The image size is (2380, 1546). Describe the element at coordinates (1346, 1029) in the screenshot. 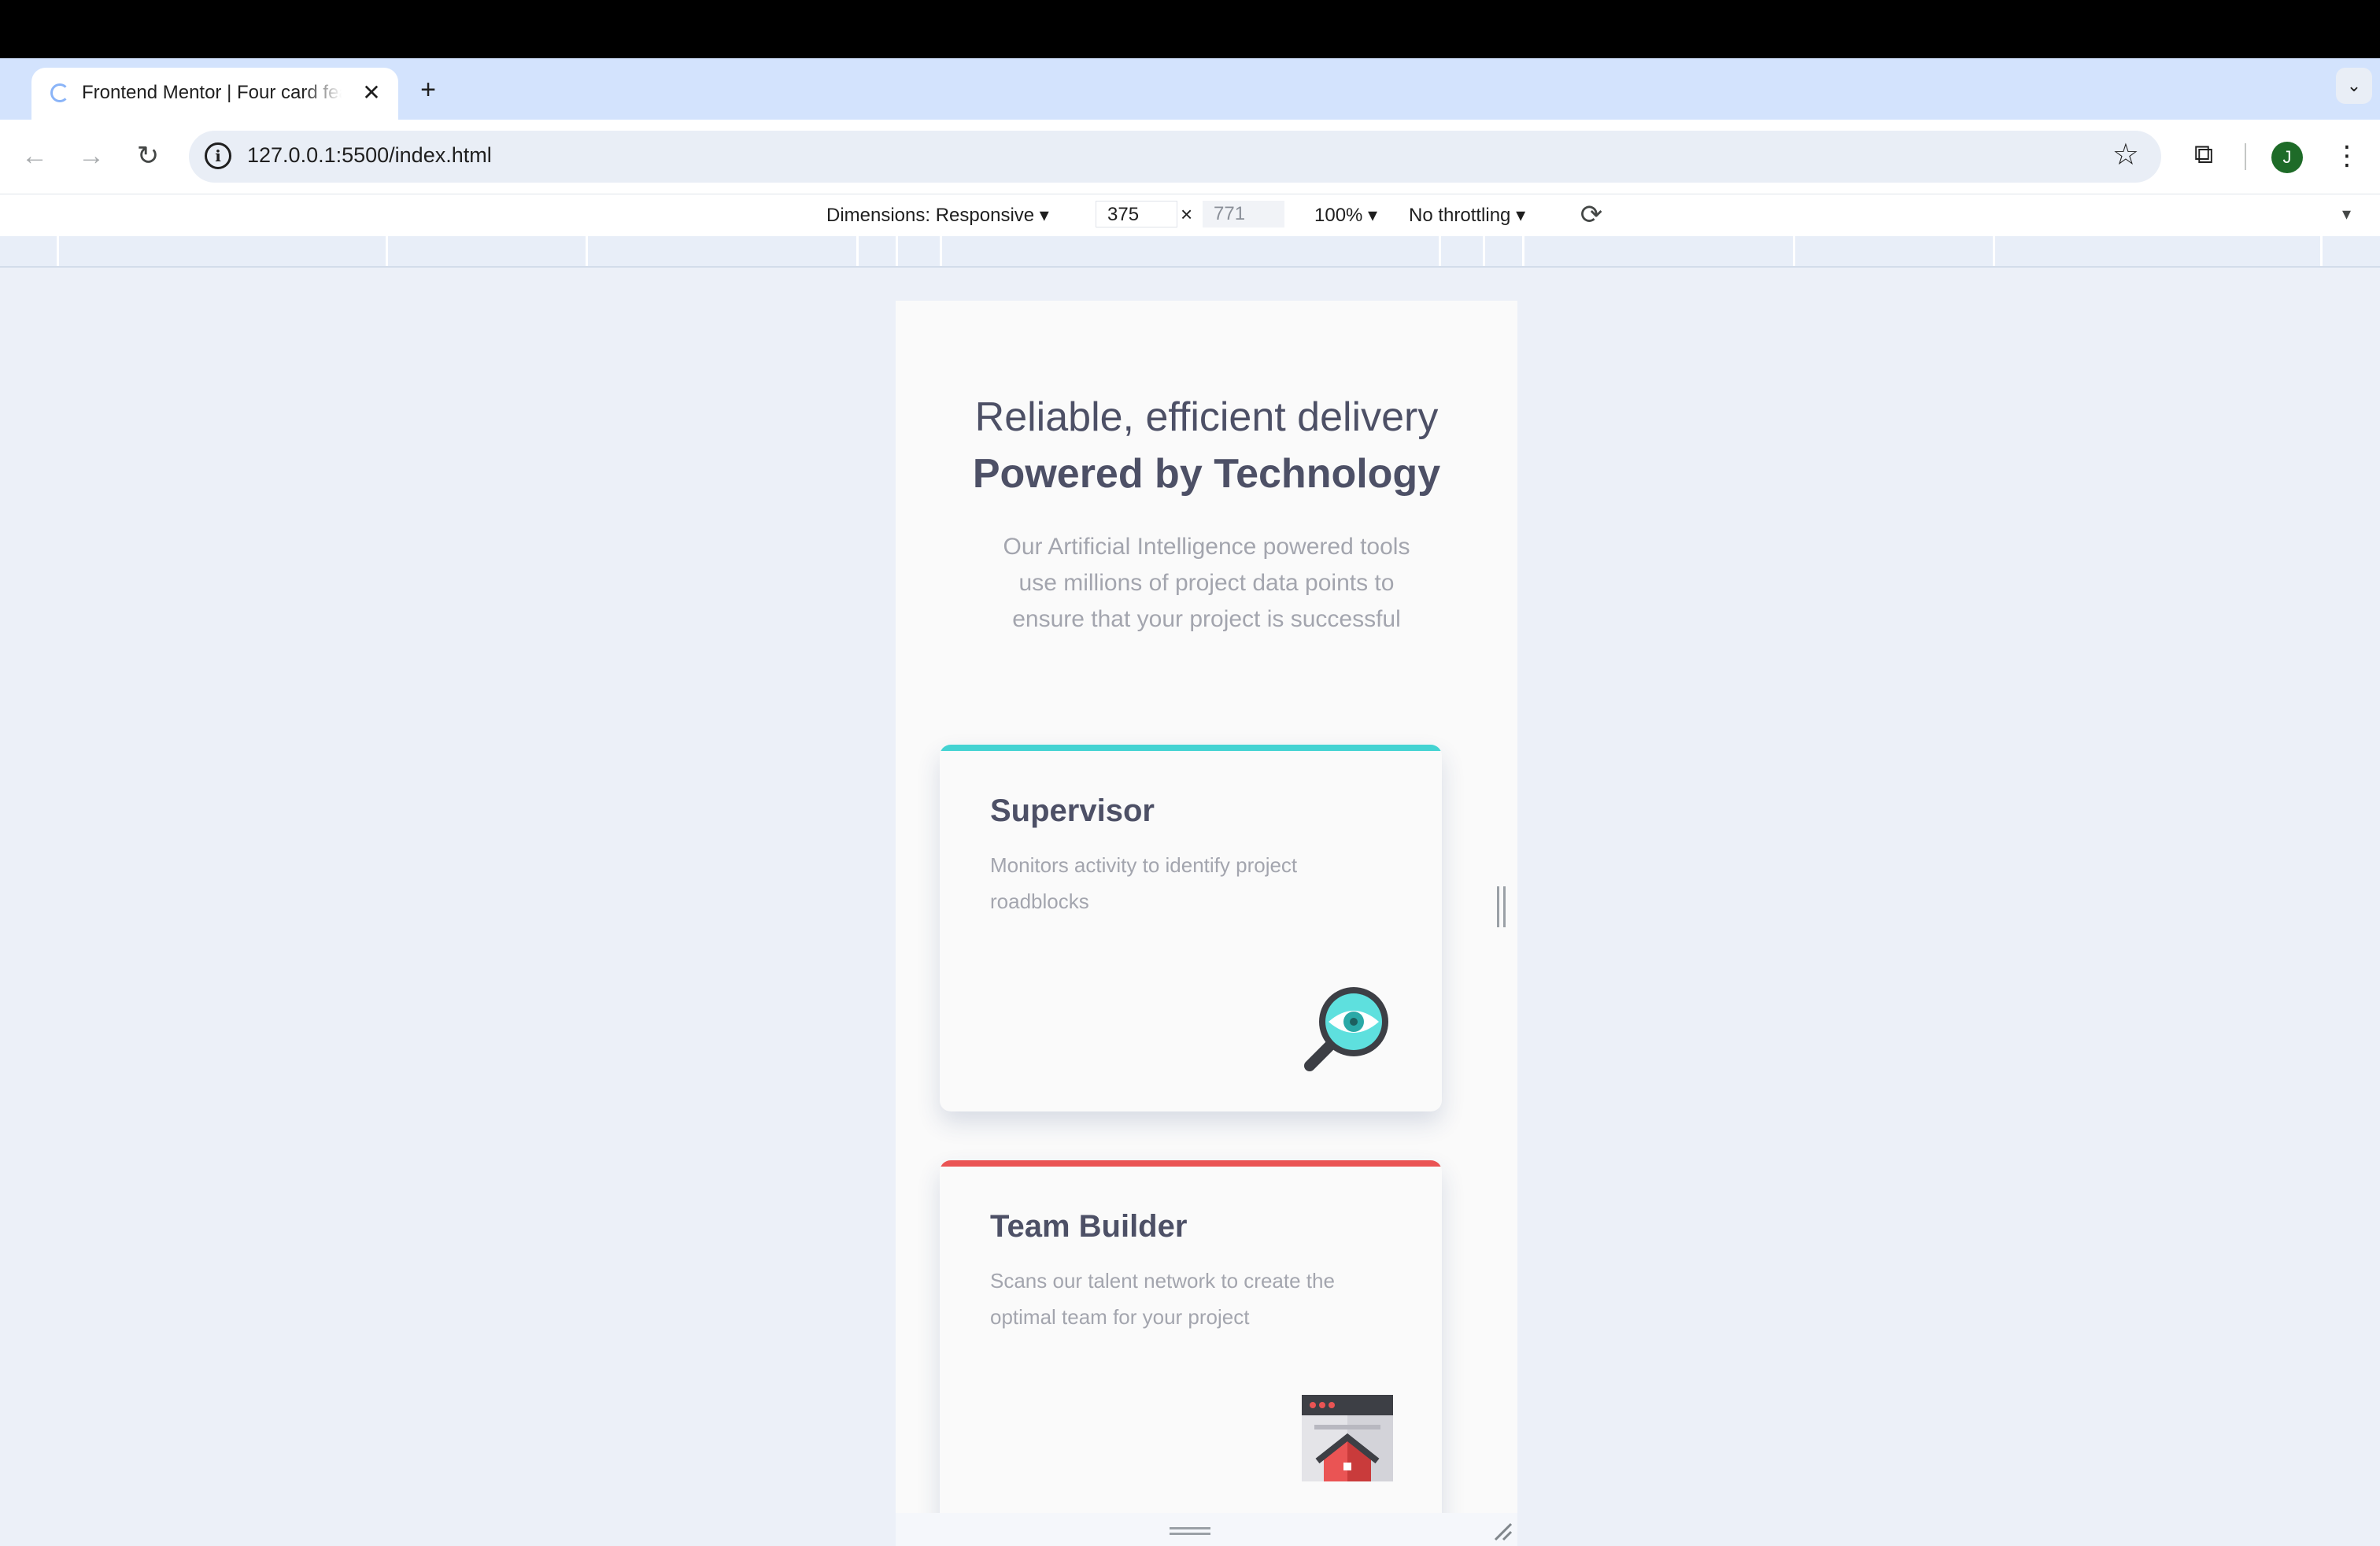

I see `supervisor-magnifier-icon` at that location.